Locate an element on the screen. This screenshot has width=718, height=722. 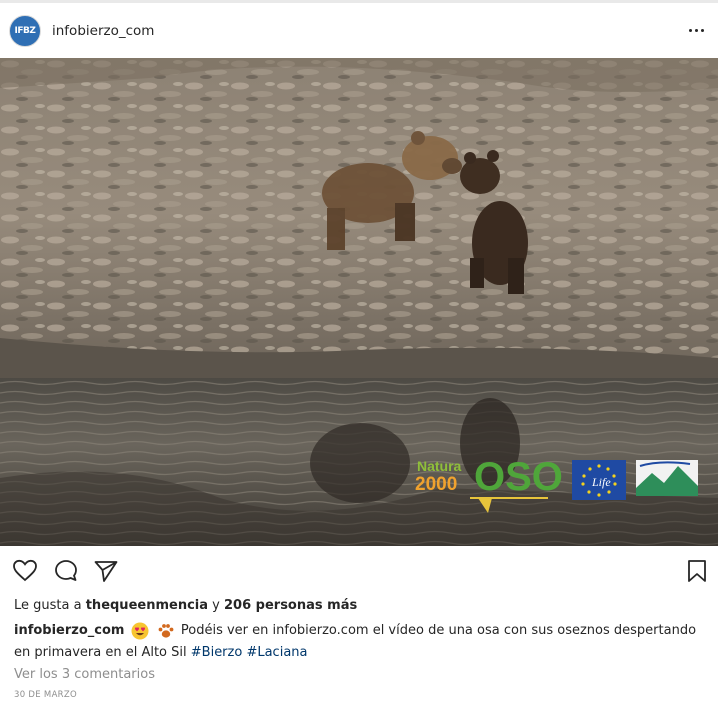
likes-prefix: Le gusta a is located at coordinates (48, 605).